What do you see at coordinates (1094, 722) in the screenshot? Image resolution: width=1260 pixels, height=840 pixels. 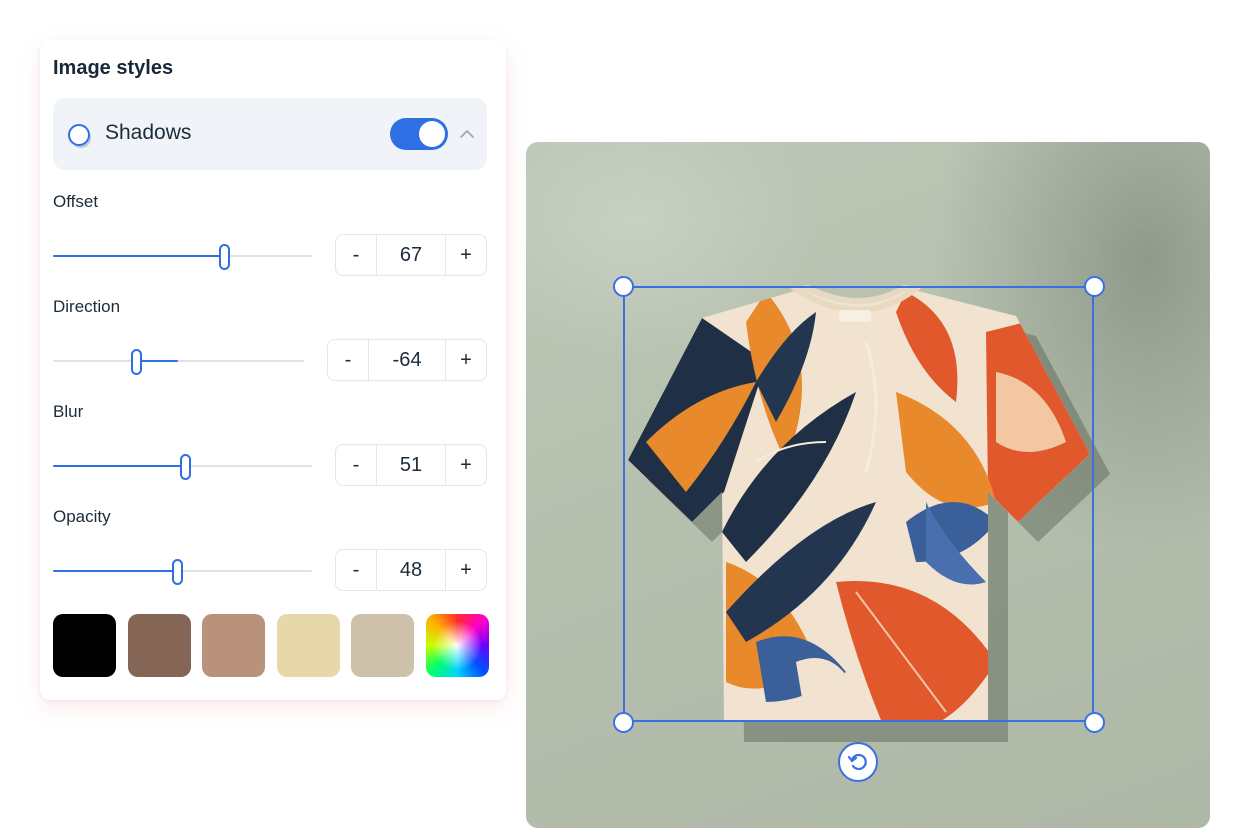 I see `resize-handle-bottom-right` at bounding box center [1094, 722].